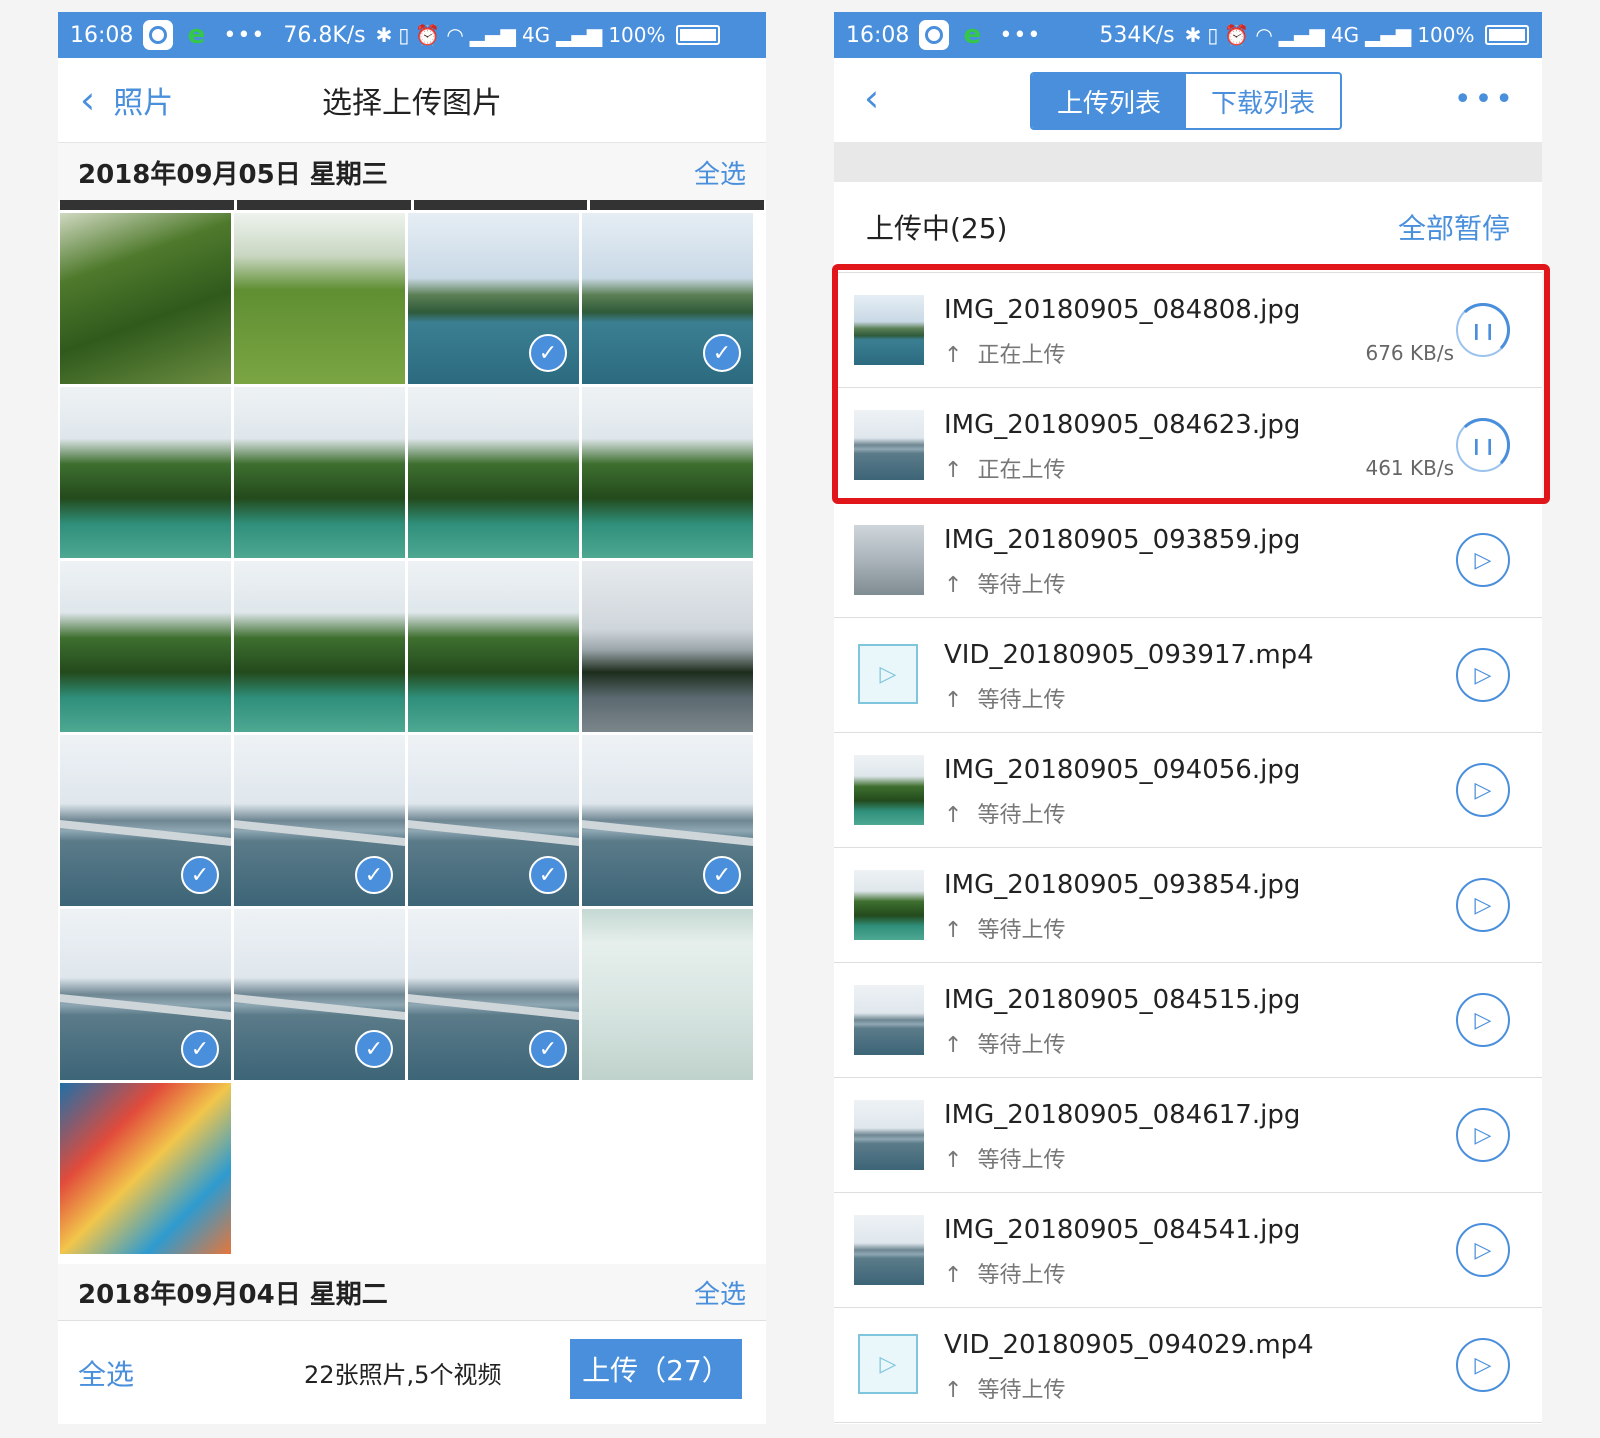 This screenshot has width=1600, height=1438. Describe the element at coordinates (1188, 675) in the screenshot. I see `upload-item: ▷ VID_20180905_093917.mp4 ↑ 等待上传 ▷` at that location.